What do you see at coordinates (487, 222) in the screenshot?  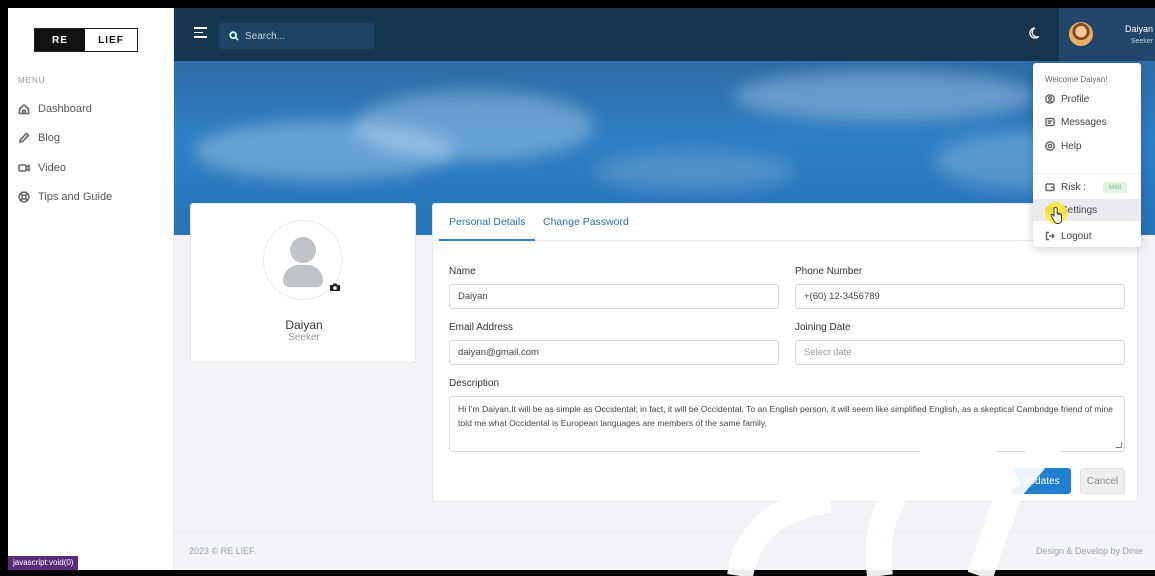 I see `tab-personal-details: Personal Details` at bounding box center [487, 222].